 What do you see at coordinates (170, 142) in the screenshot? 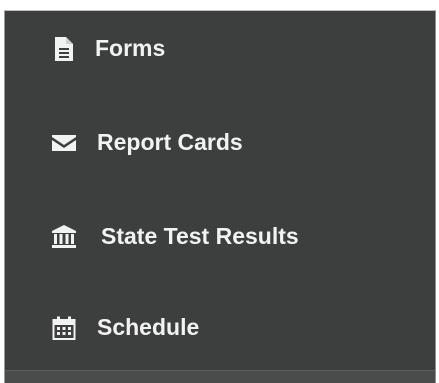
I see `menu-item-label: Report Cards` at bounding box center [170, 142].